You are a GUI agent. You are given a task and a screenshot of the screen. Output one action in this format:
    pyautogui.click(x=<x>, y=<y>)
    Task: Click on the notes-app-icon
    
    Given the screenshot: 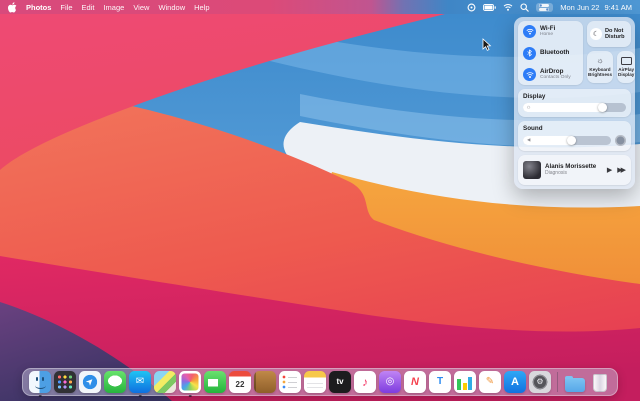 What is the action you would take?
    pyautogui.click(x=315, y=382)
    